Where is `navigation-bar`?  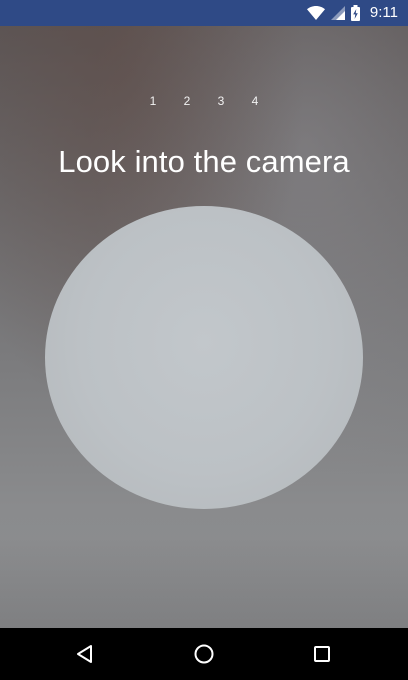
navigation-bar is located at coordinates (204, 654).